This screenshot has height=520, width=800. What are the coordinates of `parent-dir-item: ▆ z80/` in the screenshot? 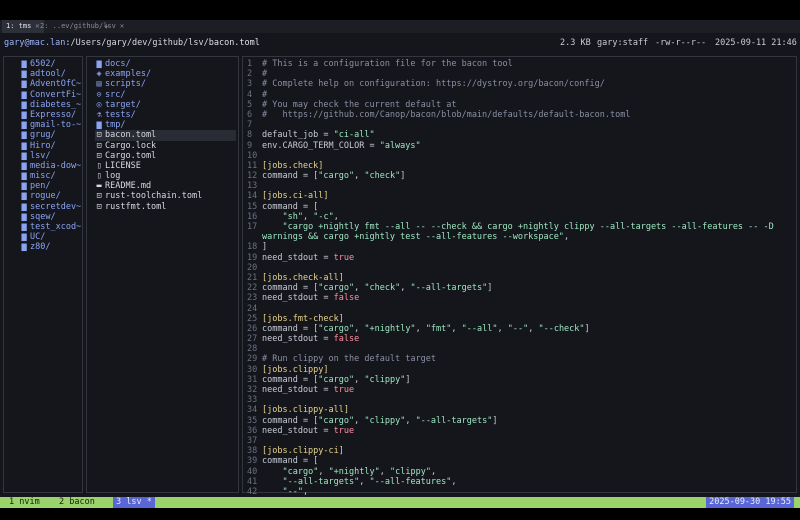 It's located at (50, 247).